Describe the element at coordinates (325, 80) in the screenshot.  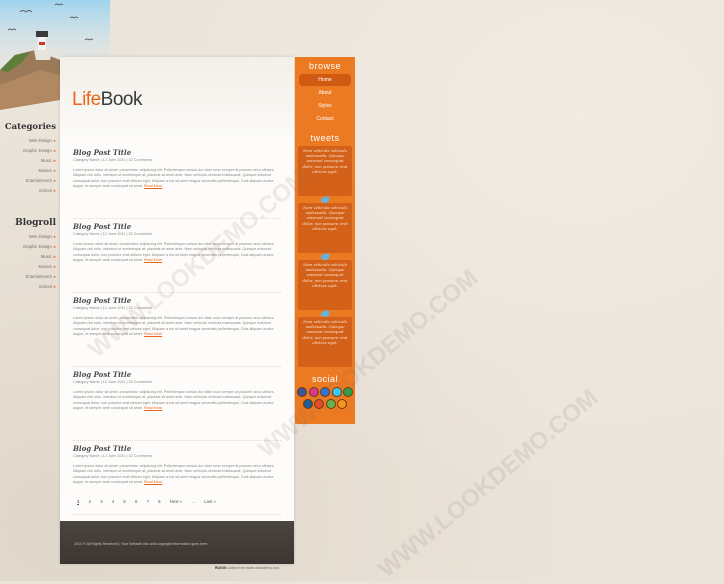
I see `nav-item-home: Home` at that location.